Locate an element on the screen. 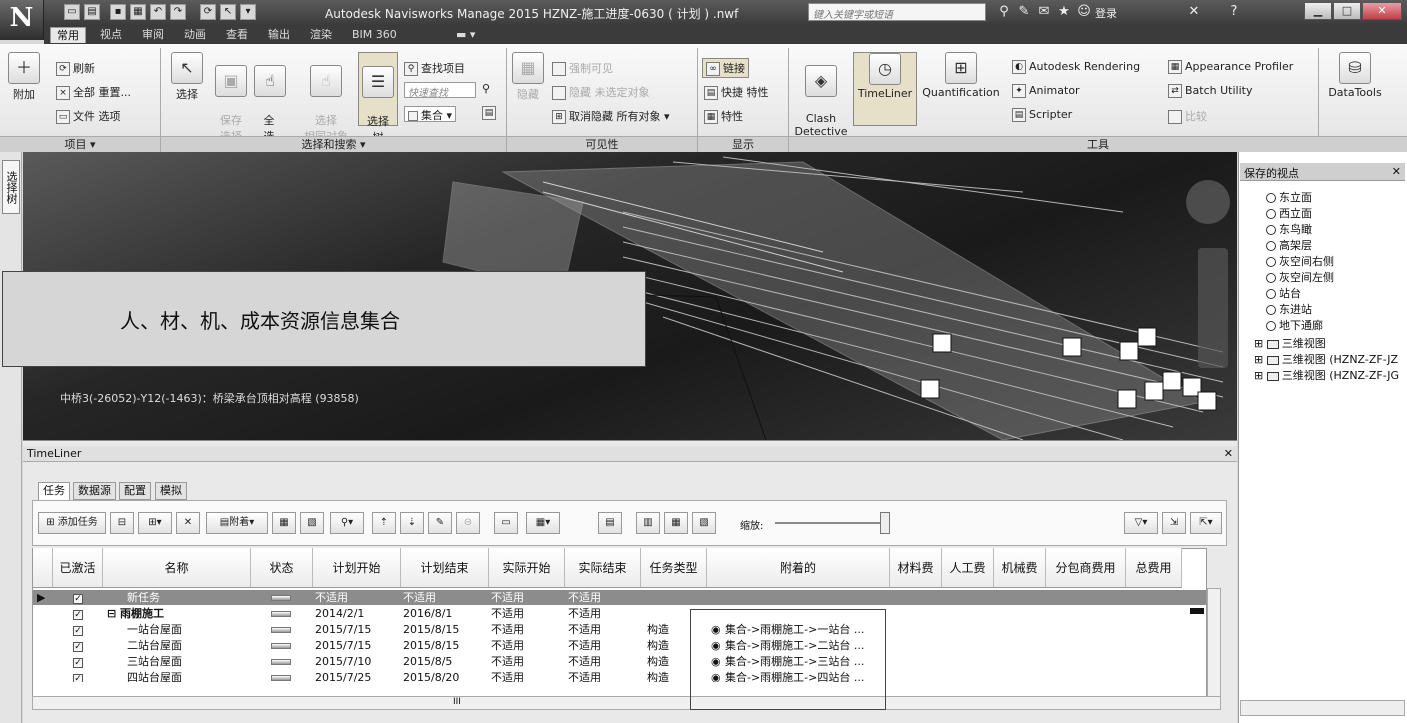  tab-simulate: 模拟 is located at coordinates (171, 491).